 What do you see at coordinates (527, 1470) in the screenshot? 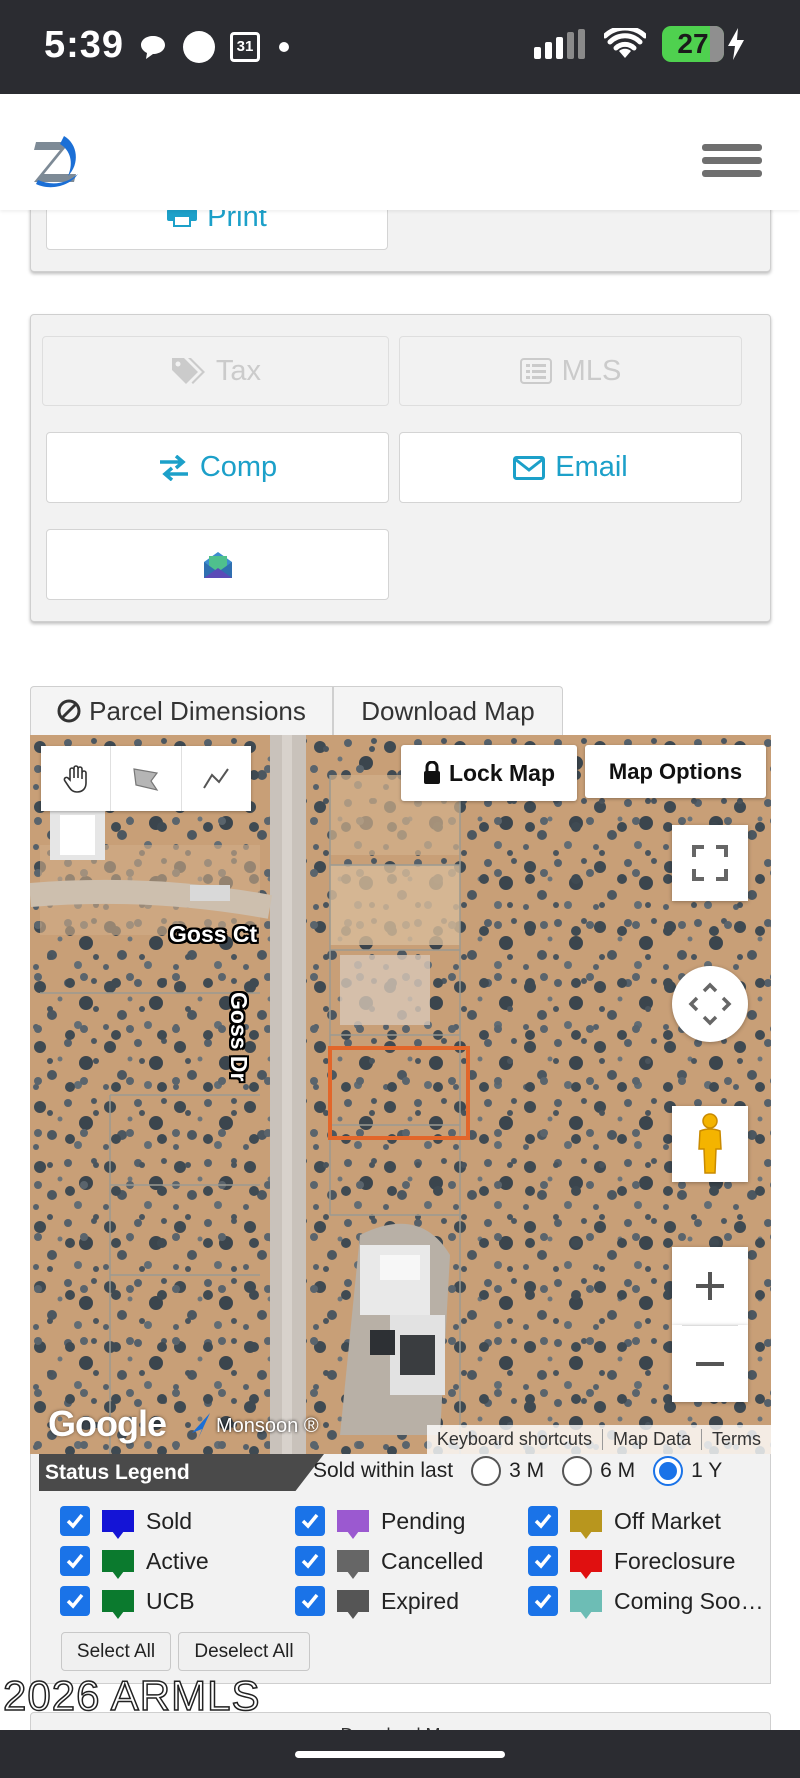
I see `radio-3m-label: 3 M` at bounding box center [527, 1470].